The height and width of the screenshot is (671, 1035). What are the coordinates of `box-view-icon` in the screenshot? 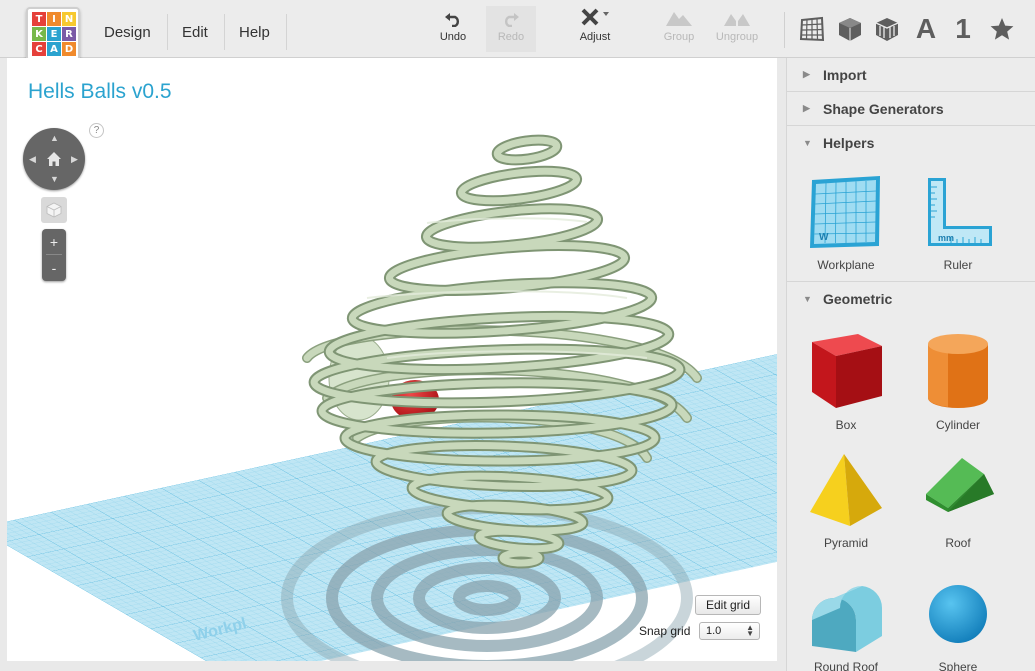 It's located at (850, 29).